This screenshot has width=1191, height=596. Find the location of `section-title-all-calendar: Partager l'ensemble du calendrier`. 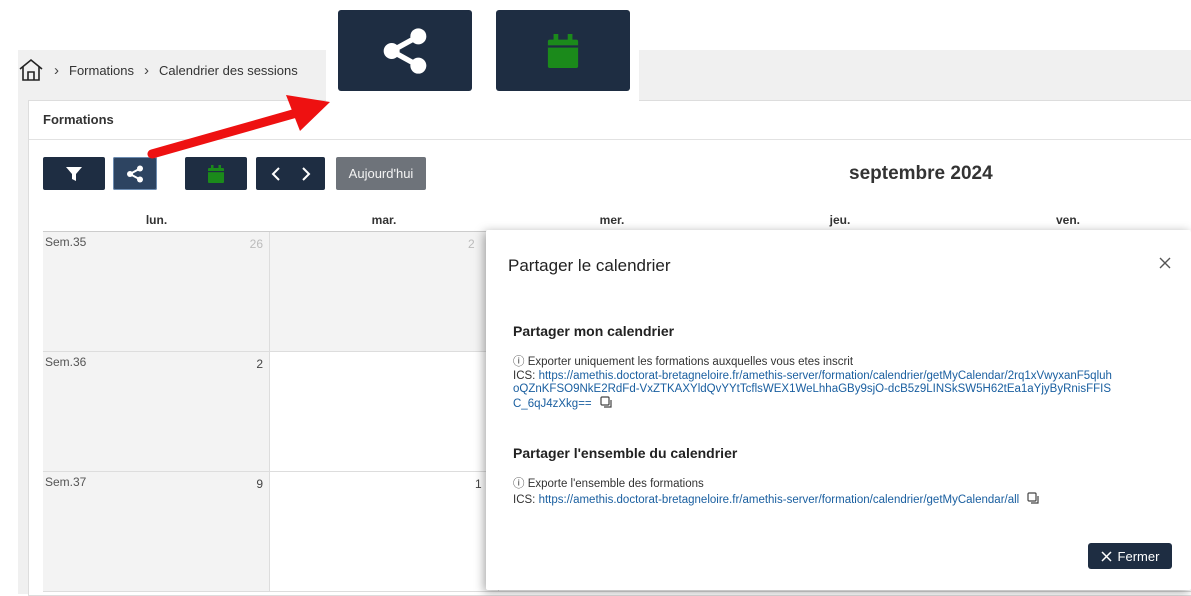

section-title-all-calendar: Partager l'ensemble du calendrier is located at coordinates (625, 453).